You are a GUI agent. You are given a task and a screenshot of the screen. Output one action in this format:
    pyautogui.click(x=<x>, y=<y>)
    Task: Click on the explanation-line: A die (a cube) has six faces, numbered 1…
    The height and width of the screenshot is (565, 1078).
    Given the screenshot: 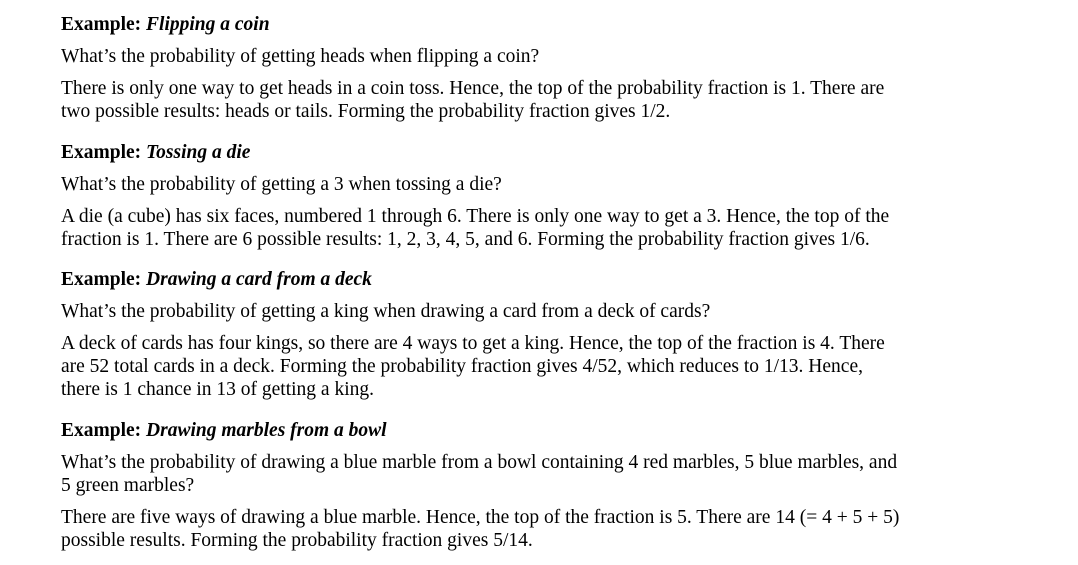 What is the action you would take?
    pyautogui.click(x=475, y=216)
    